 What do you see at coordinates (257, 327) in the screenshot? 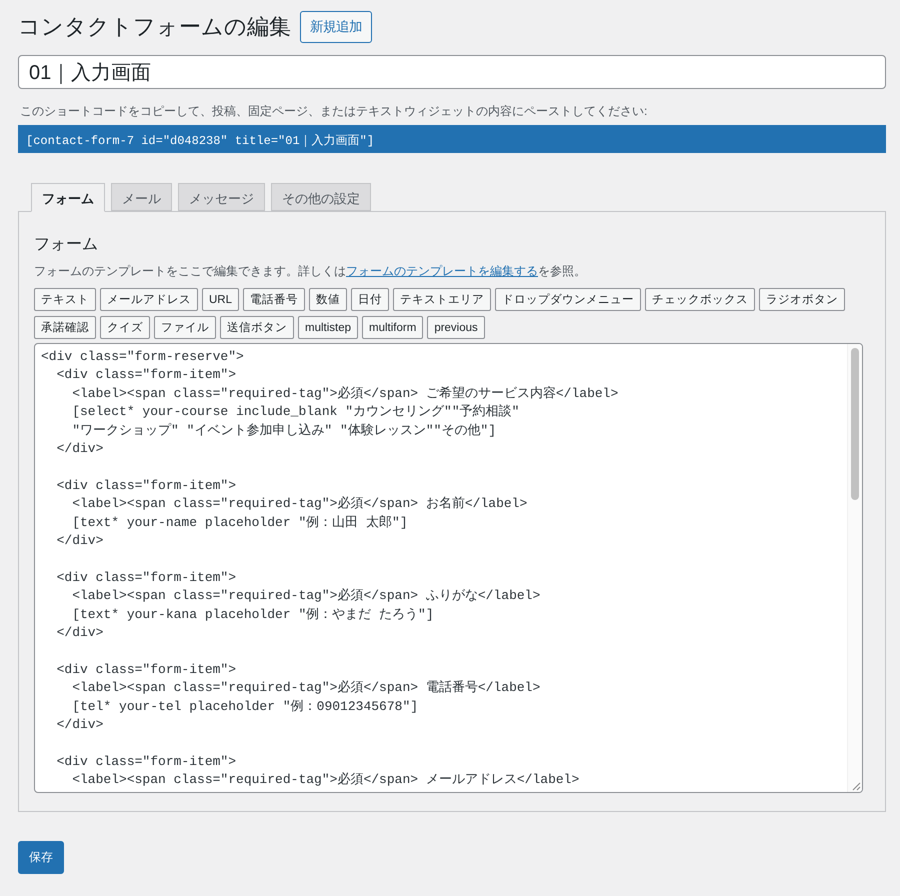
I see `tag-button: 送信ボタン` at bounding box center [257, 327].